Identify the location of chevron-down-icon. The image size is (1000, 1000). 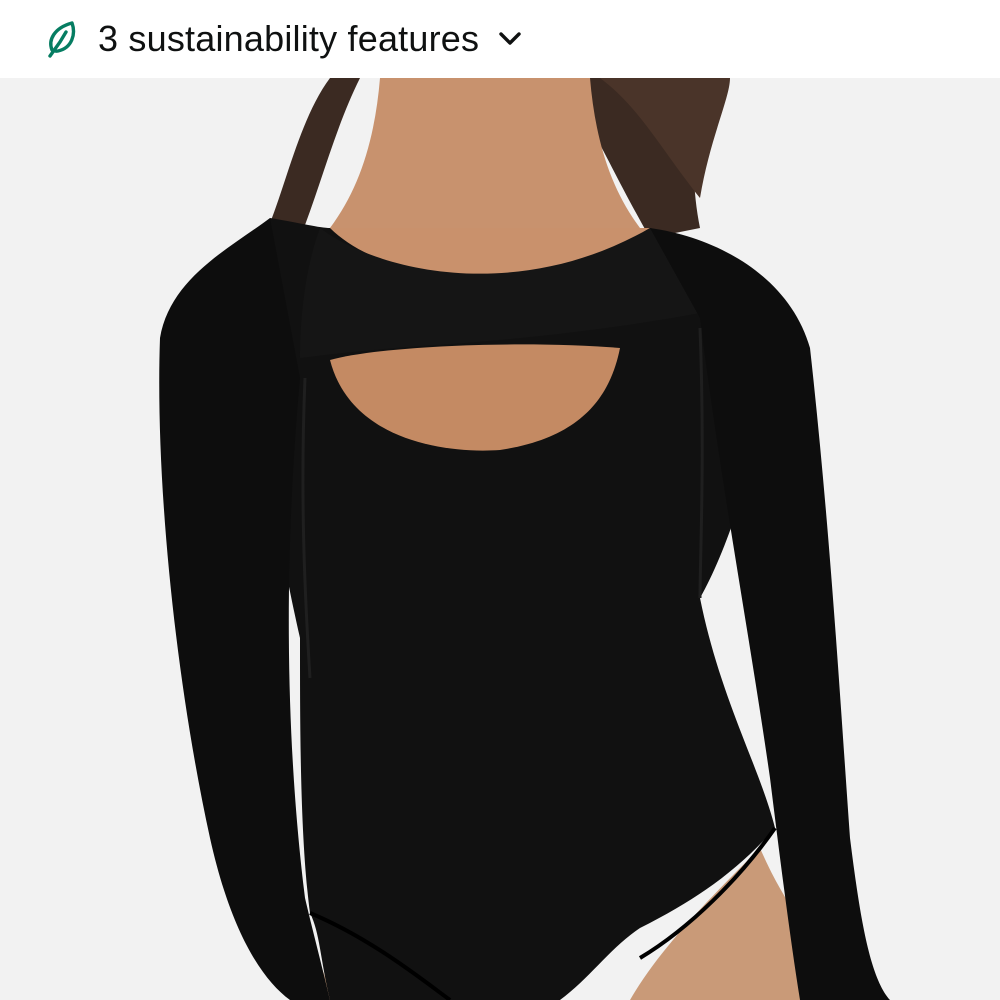
(510, 39).